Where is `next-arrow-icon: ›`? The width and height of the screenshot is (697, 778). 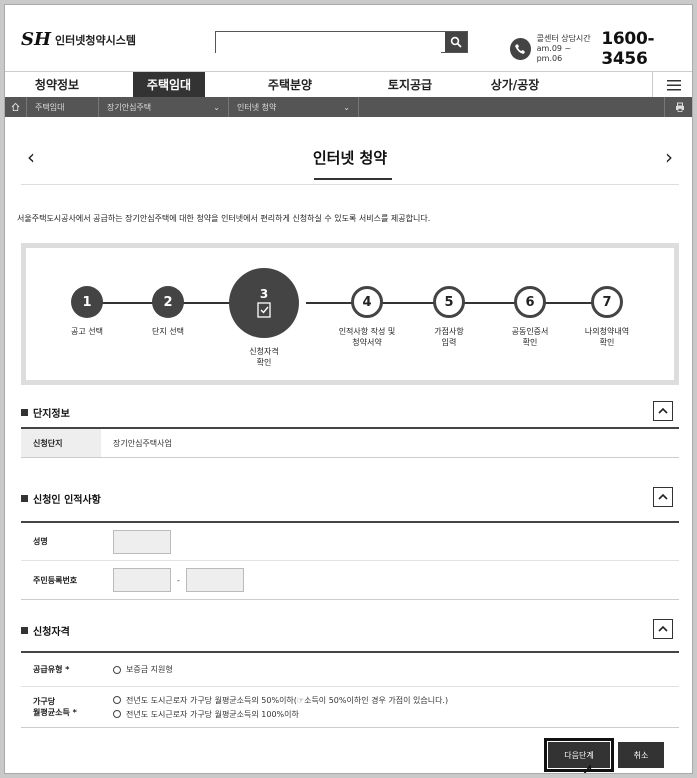
next-arrow-icon: › is located at coordinates (669, 157).